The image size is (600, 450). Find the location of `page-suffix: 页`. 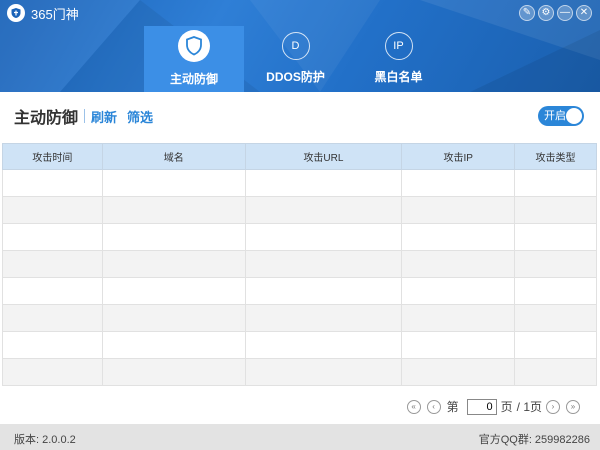

page-suffix: 页 is located at coordinates (506, 407).